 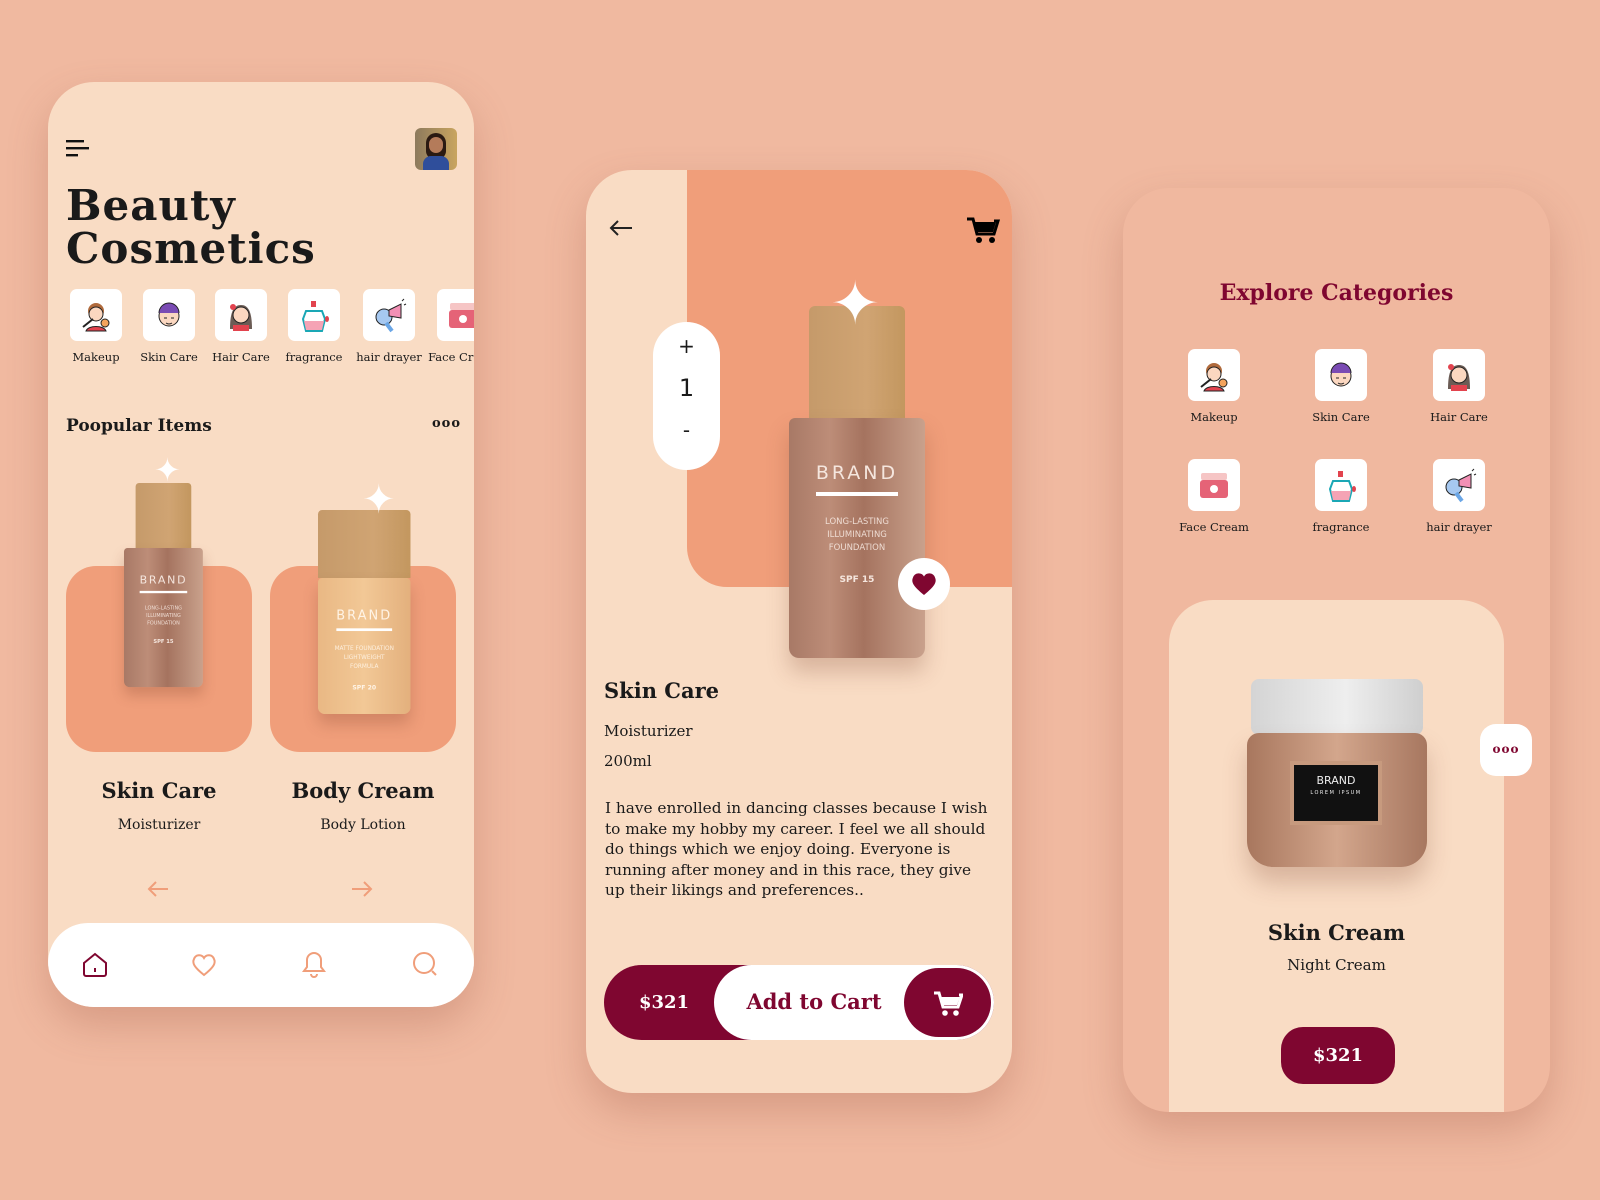 I want to click on product-tagline: LOREM IPSUM, so click(x=1336, y=793).